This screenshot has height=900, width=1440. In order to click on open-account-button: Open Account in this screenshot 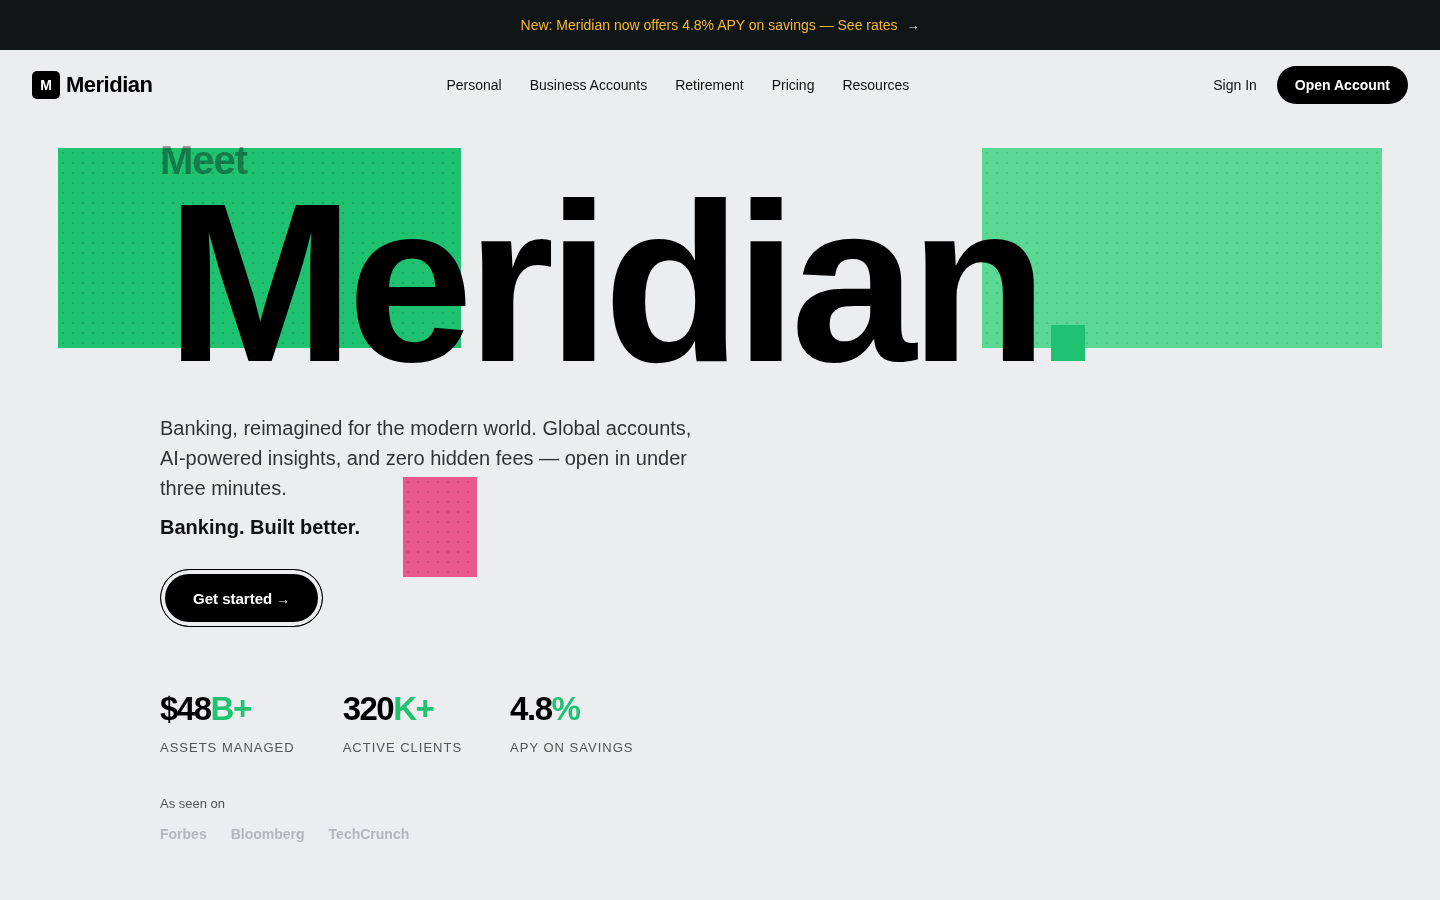, I will do `click(1342, 85)`.